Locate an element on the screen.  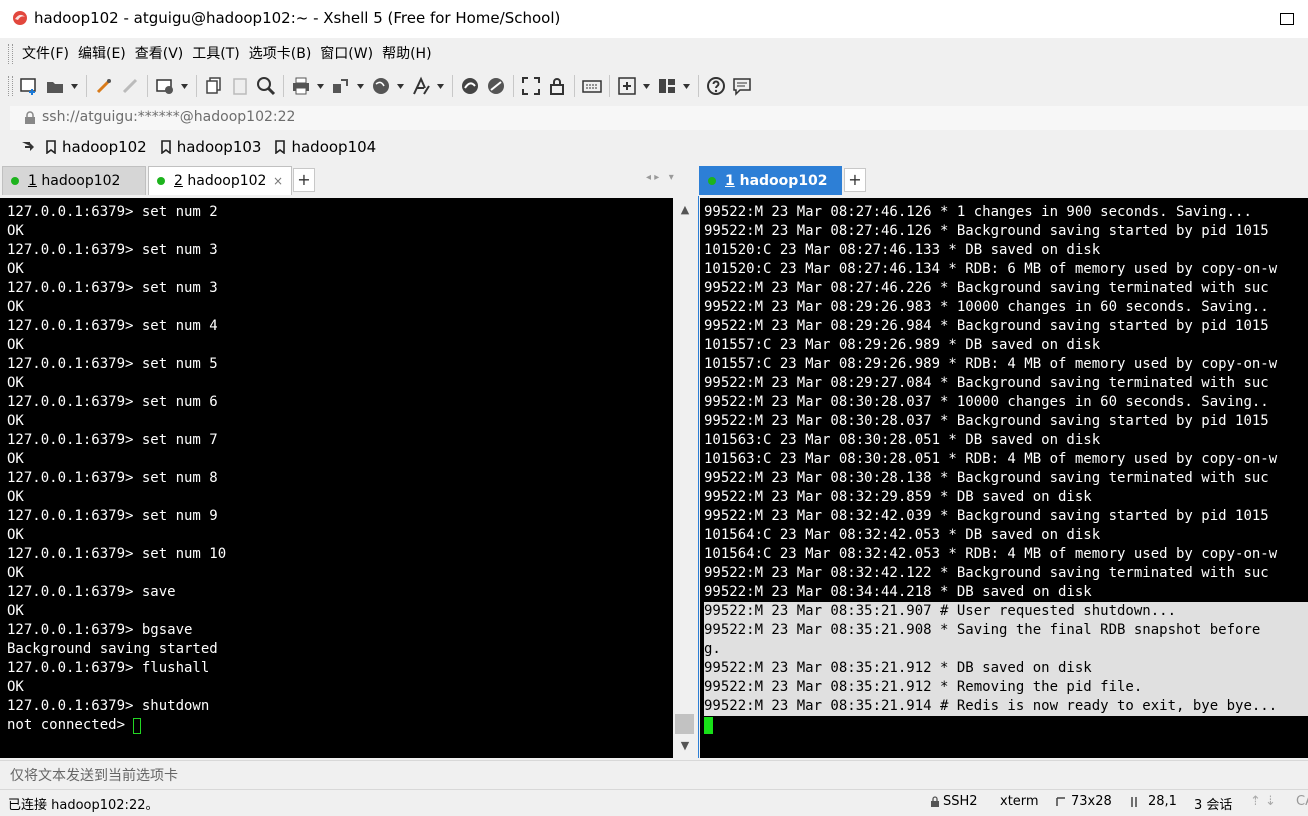
bookmark-icon is located at coordinates (165, 147).